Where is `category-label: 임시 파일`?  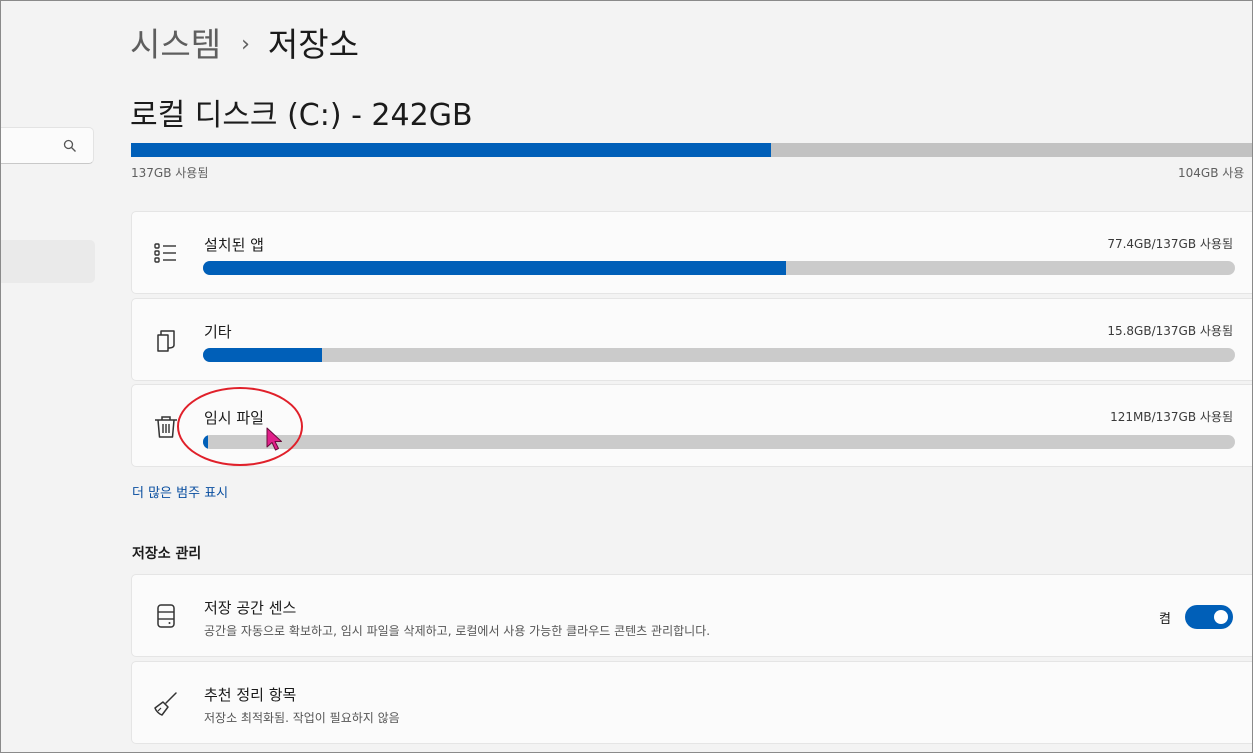 category-label: 임시 파일 is located at coordinates (234, 418).